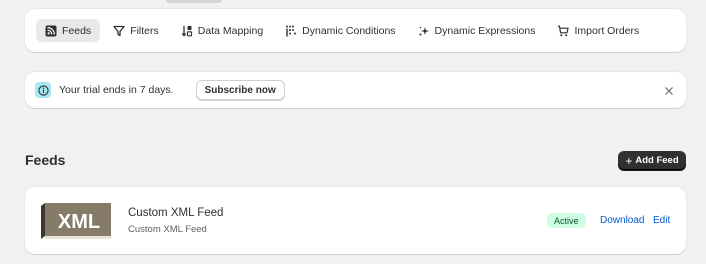  Describe the element at coordinates (167, 229) in the screenshot. I see `feed-subtitle: Custom XML Feed` at that location.